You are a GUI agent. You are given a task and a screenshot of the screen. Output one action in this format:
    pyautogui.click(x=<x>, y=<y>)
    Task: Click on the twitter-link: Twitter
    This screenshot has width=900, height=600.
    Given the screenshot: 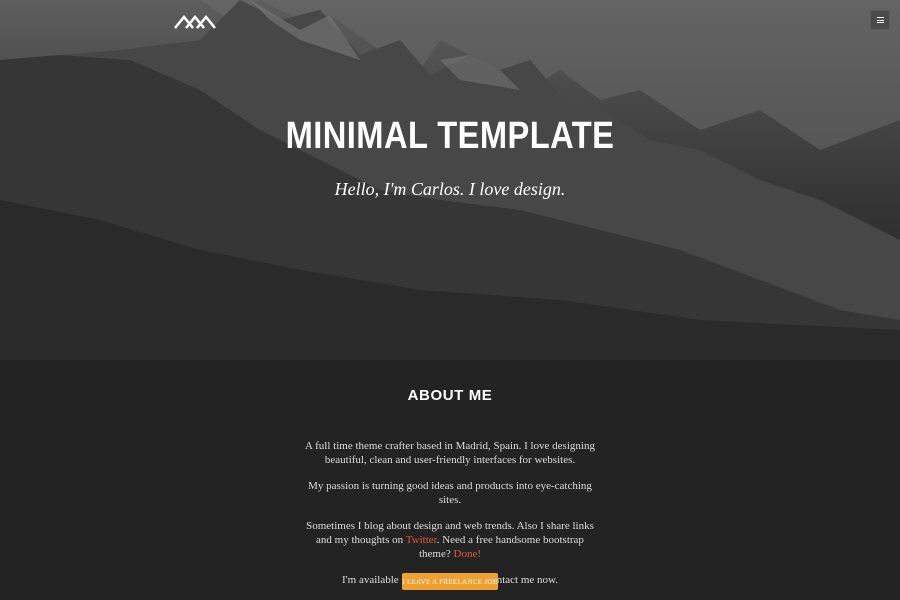 What is the action you would take?
    pyautogui.click(x=421, y=540)
    